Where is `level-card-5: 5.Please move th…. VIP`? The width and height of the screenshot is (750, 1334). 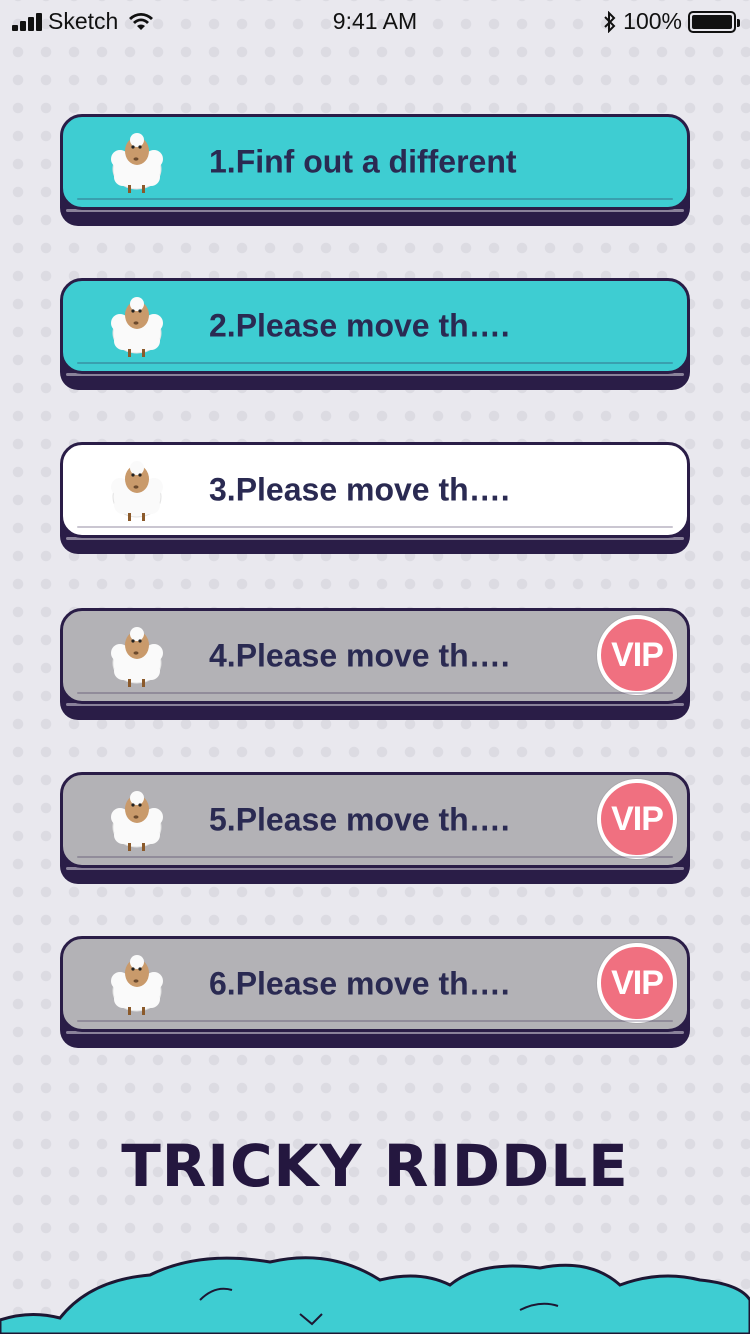
level-card-5: 5.Please move th…. VIP is located at coordinates (375, 829).